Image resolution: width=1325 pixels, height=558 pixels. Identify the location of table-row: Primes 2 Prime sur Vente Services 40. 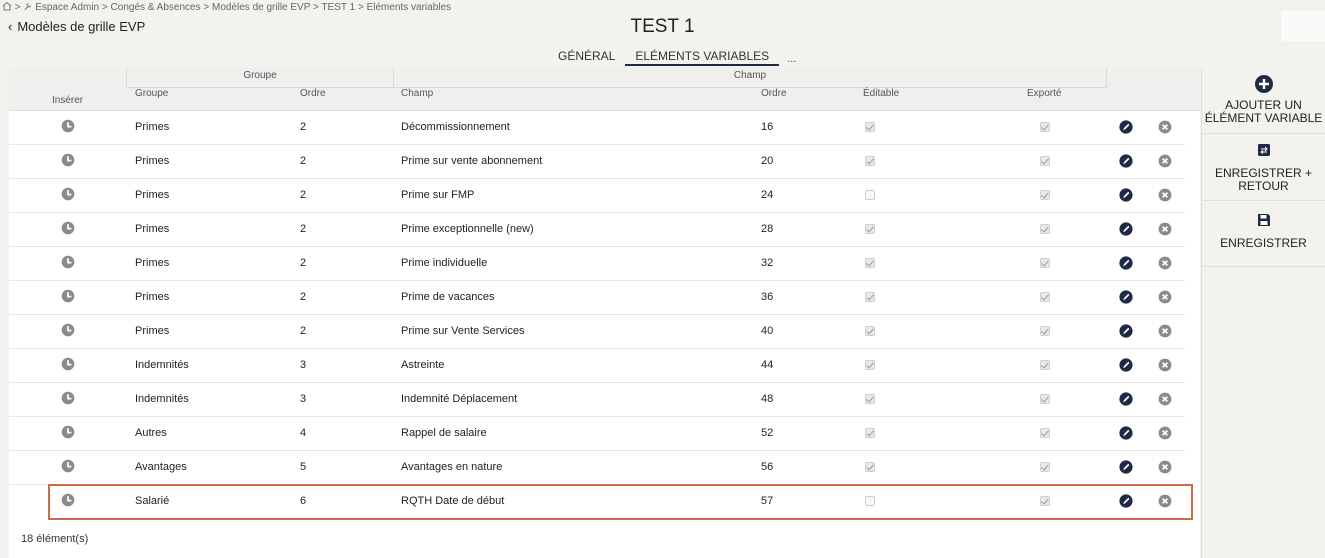
(597, 332).